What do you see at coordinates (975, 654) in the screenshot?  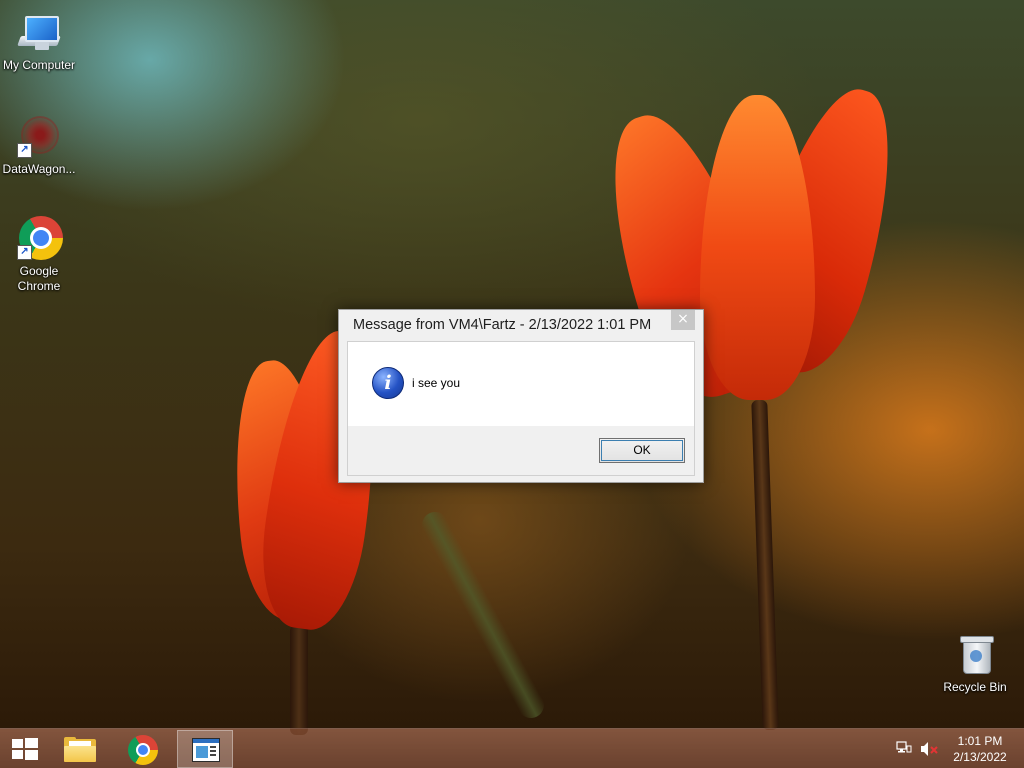 I see `recycle-bin-icon` at bounding box center [975, 654].